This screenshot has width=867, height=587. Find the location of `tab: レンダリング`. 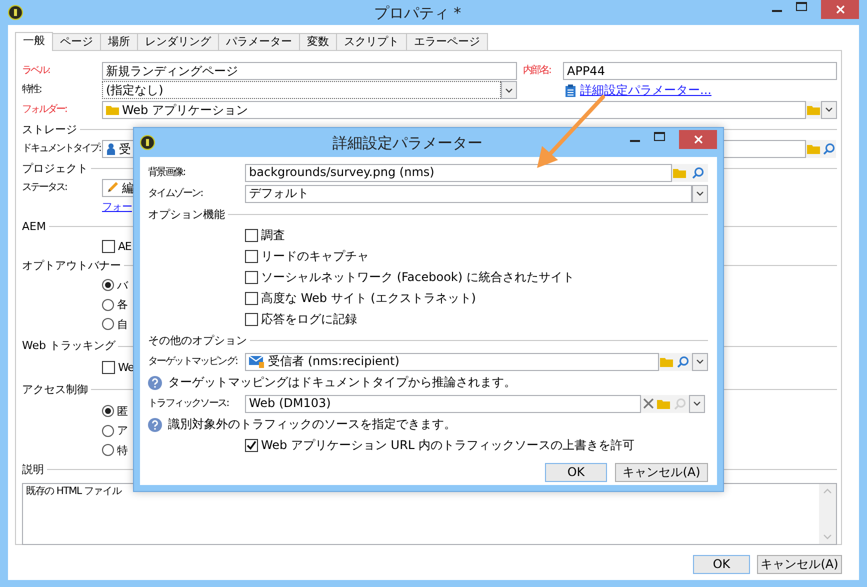

tab: レンダリング is located at coordinates (178, 41).